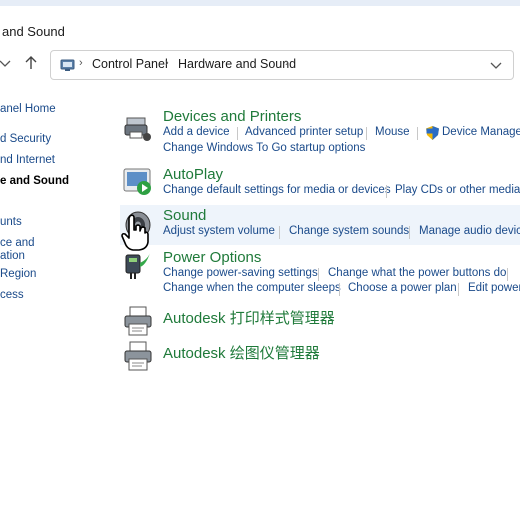 This screenshot has width=520, height=520. What do you see at coordinates (252, 288) in the screenshot?
I see `link-change-when-the-computer-sleeps: Change when the computer sleeps` at bounding box center [252, 288].